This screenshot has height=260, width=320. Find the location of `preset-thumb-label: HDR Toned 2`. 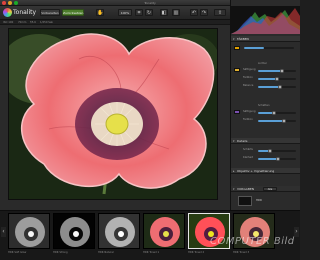

preset-thumb-label: HDR Toned 2 is located at coordinates (196, 252).